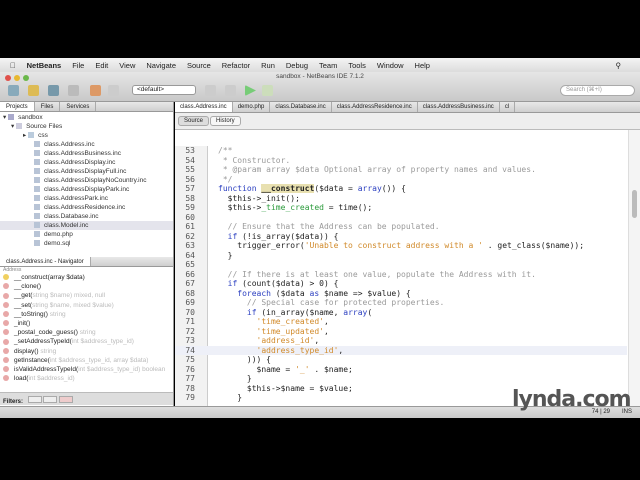  What do you see at coordinates (86, 295) in the screenshot?
I see `navigator-item: __get(string $name) mixed, null` at bounding box center [86, 295].